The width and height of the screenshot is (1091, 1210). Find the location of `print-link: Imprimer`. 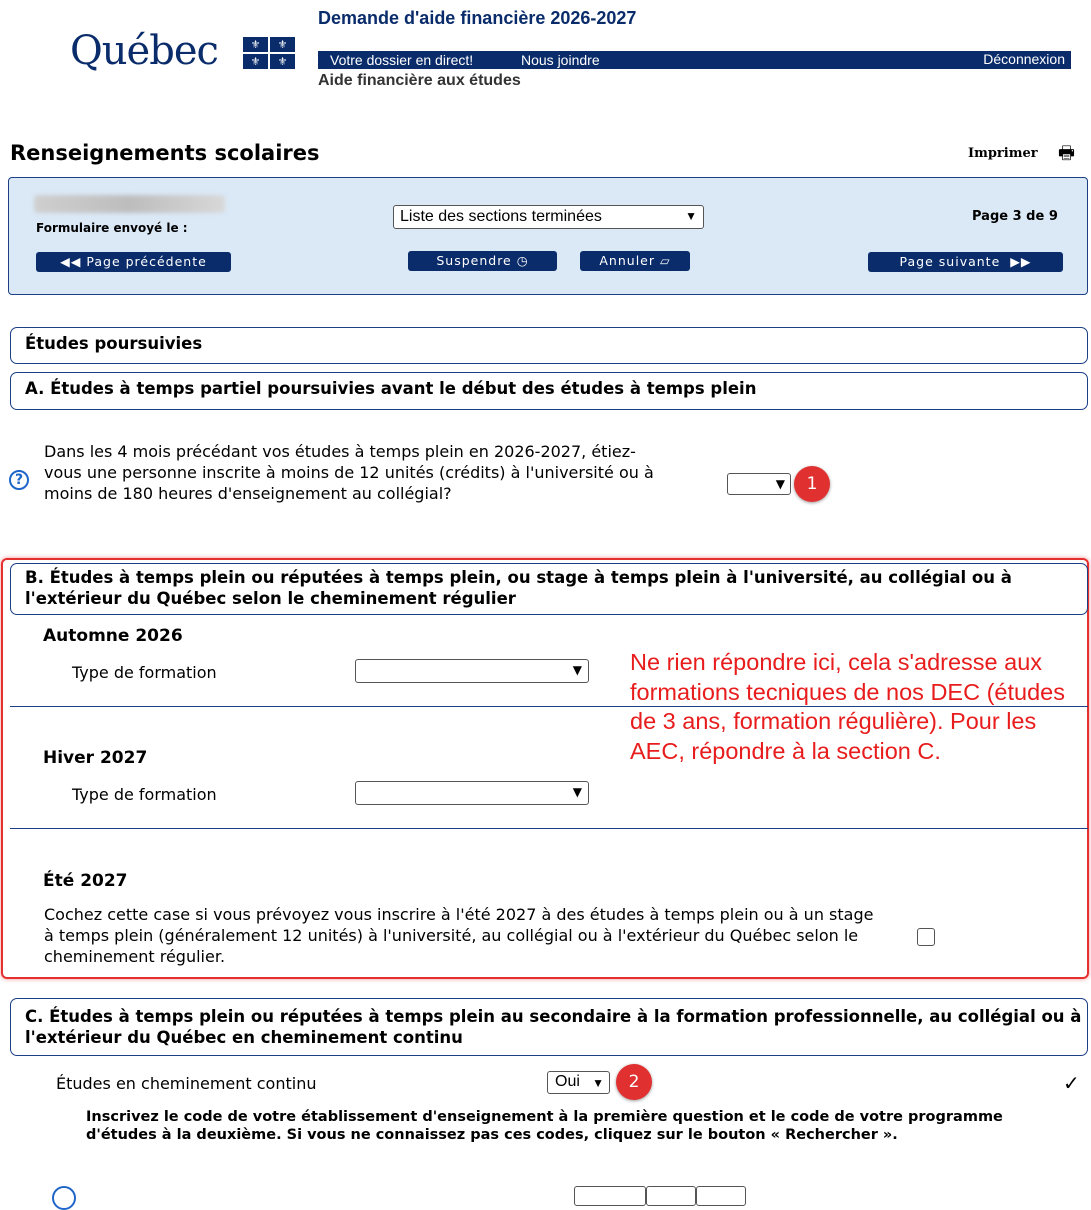

print-link: Imprimer is located at coordinates (1003, 153).